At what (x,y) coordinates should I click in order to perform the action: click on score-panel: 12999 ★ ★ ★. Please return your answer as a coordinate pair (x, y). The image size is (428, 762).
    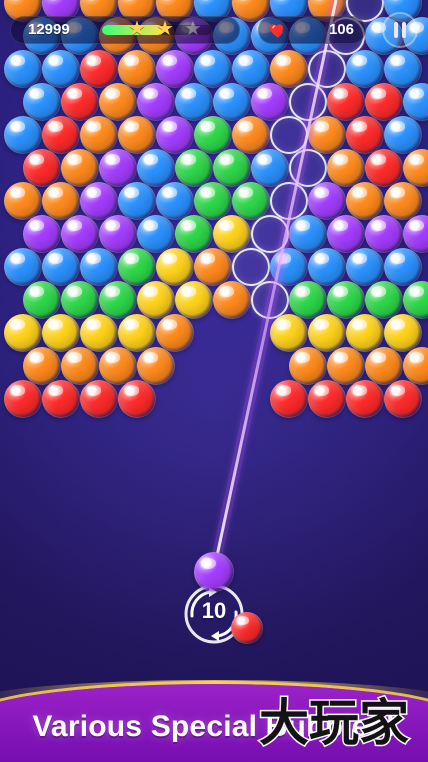
    Looking at the image, I should click on (125, 30).